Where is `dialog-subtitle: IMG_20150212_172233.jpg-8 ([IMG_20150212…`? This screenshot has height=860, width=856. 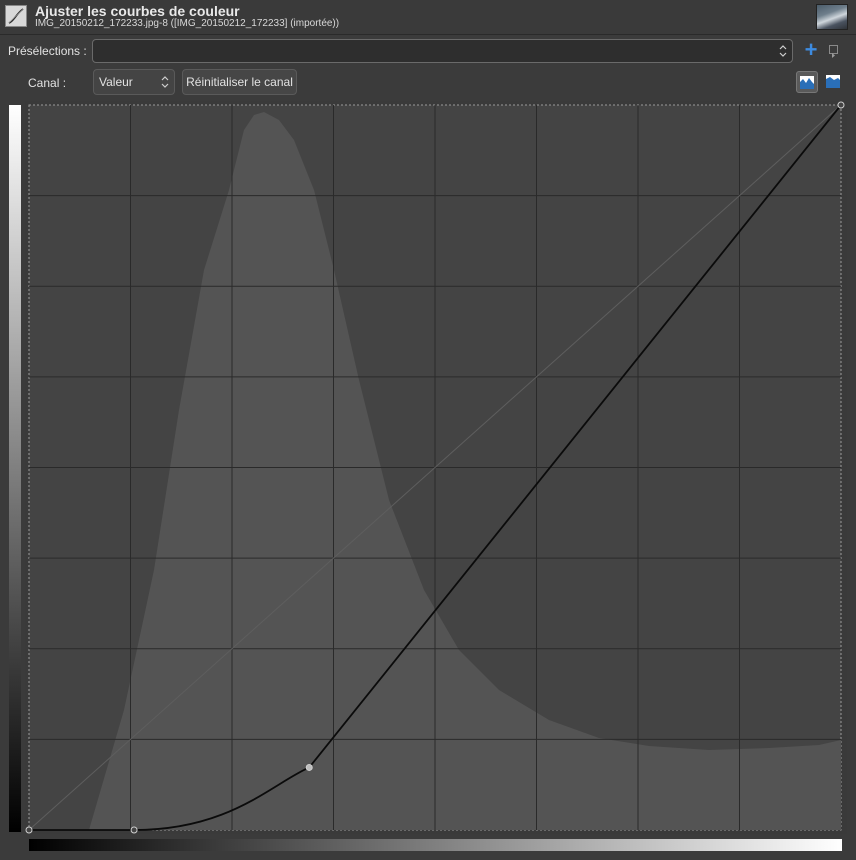 dialog-subtitle: IMG_20150212_172233.jpg-8 ([IMG_20150212… is located at coordinates (187, 23).